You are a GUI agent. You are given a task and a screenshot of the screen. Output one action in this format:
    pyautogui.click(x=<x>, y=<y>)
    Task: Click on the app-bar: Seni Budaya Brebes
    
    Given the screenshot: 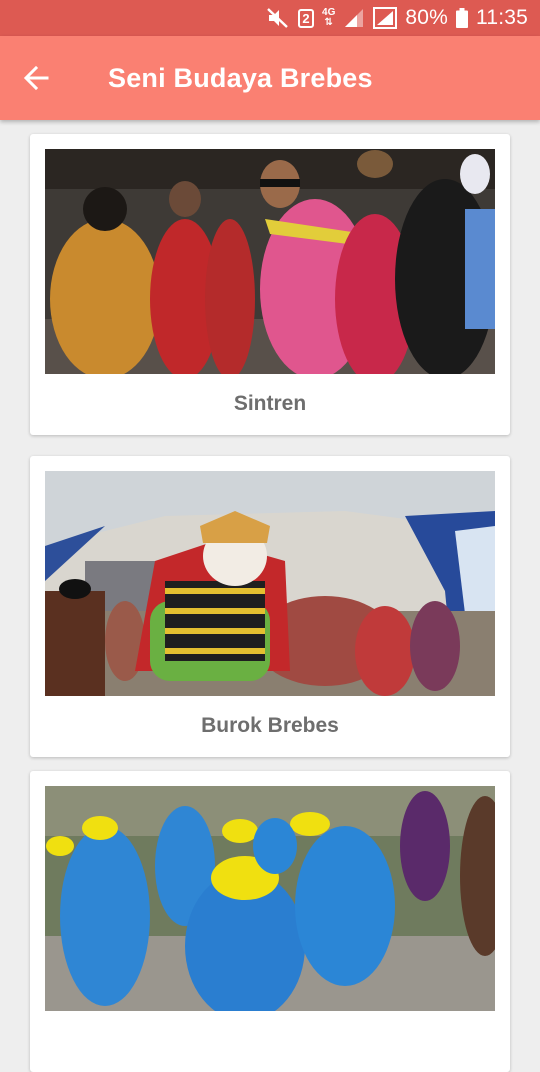 What is the action you would take?
    pyautogui.click(x=270, y=78)
    